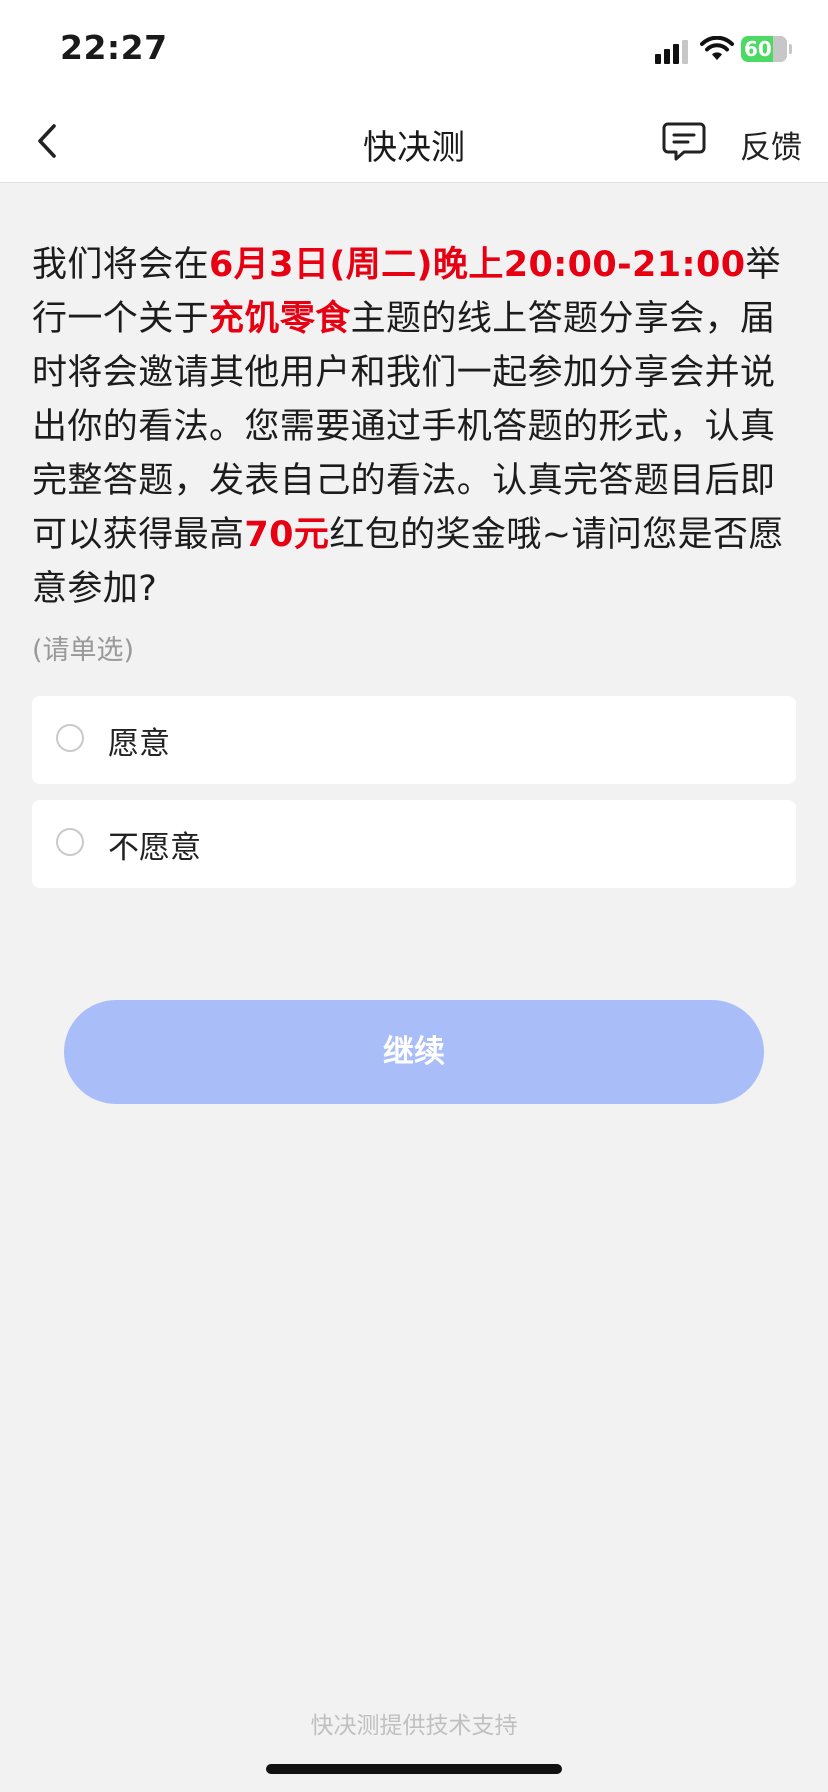  What do you see at coordinates (154, 848) in the screenshot?
I see `option-label: 不愿意` at bounding box center [154, 848].